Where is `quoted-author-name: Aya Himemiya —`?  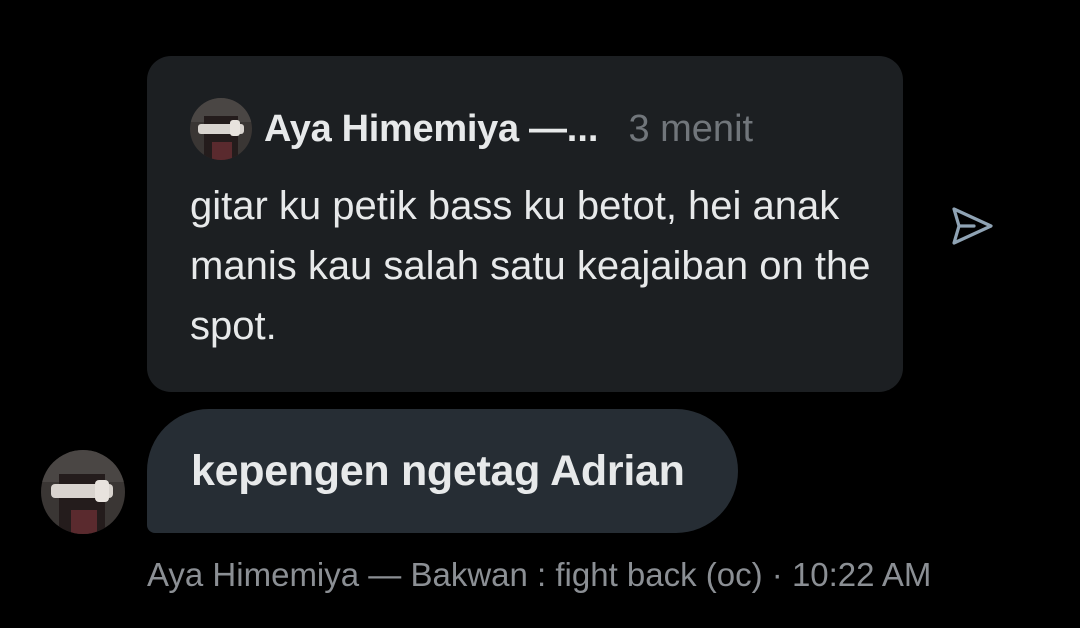
quoted-author-name: Aya Himemiya — is located at coordinates (415, 128).